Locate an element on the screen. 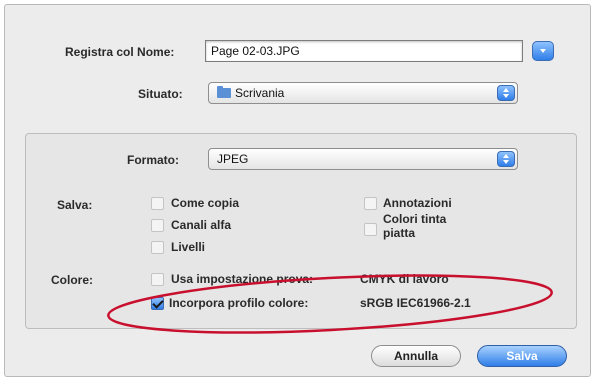  alpha-channels-checkbox is located at coordinates (157, 225).